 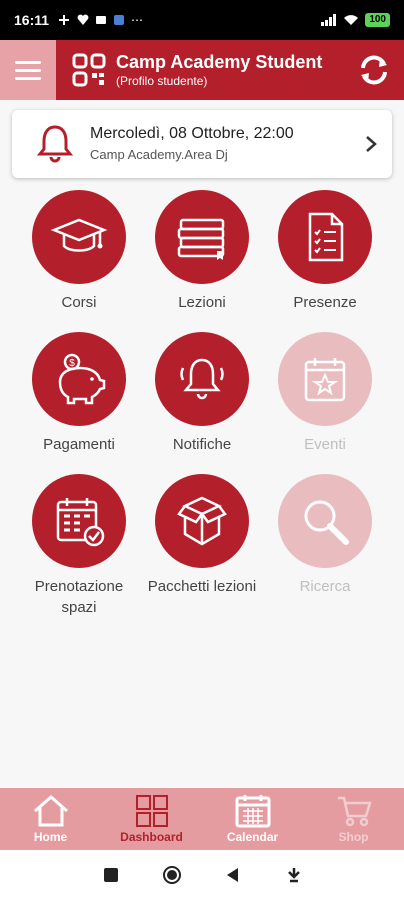 I want to click on app-header: Camp Academy Student (Profilo studente), so click(x=202, y=70).